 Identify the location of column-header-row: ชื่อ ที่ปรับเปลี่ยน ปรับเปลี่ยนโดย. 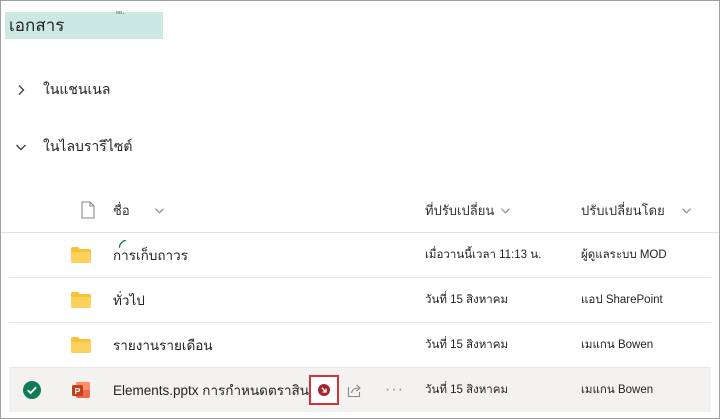
(360, 210).